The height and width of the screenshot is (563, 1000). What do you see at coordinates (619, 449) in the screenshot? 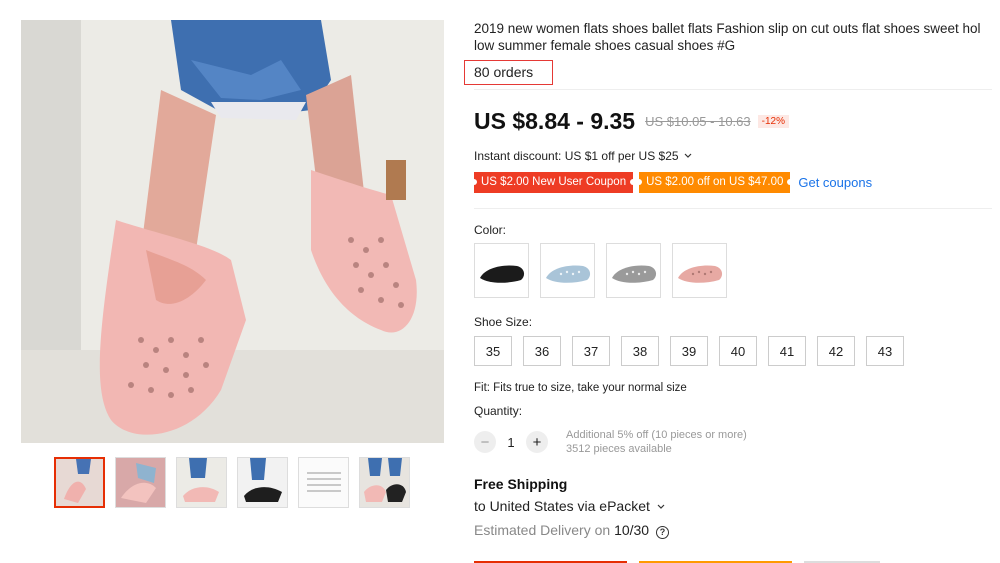
I see `stock-available: 3512 pieces available` at bounding box center [619, 449].